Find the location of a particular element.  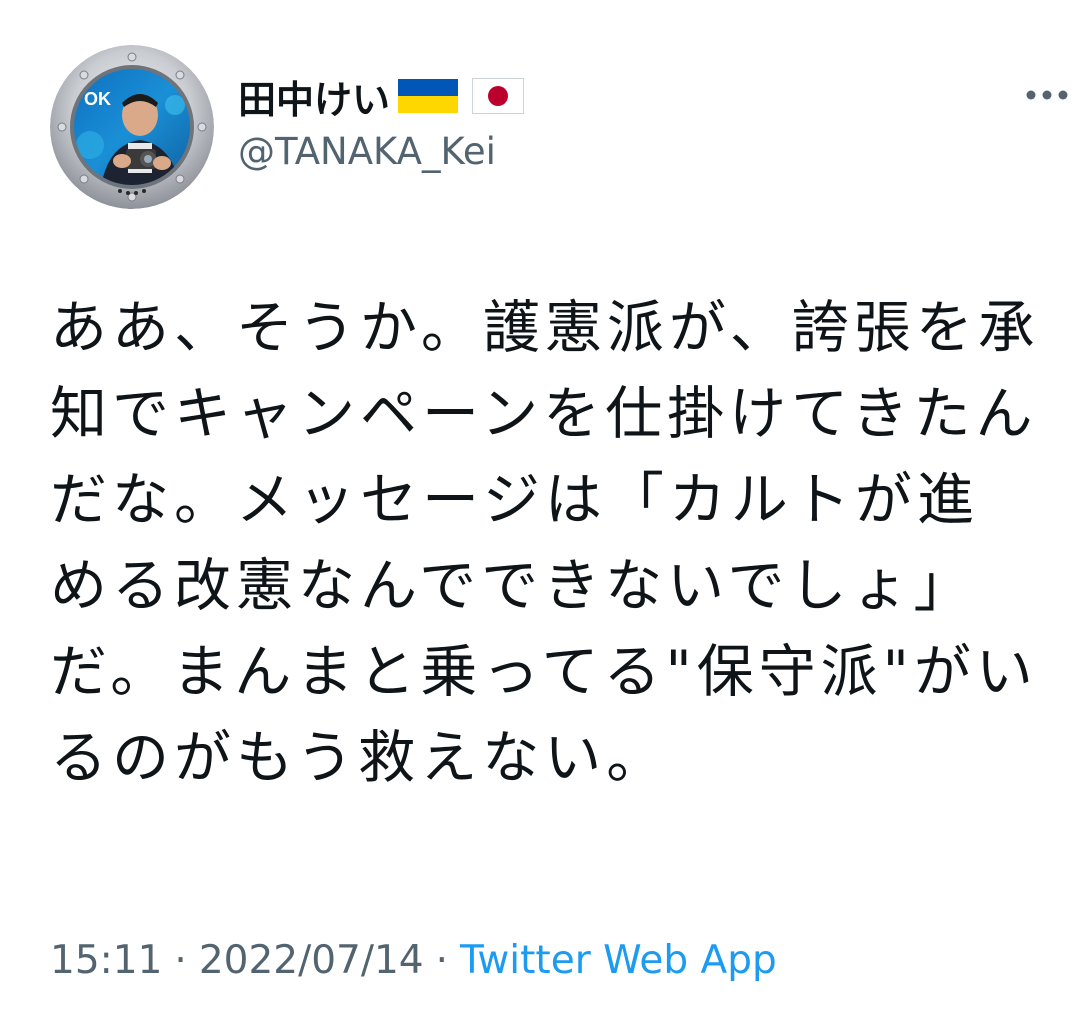

ukraine-flag-icon is located at coordinates (428, 96).